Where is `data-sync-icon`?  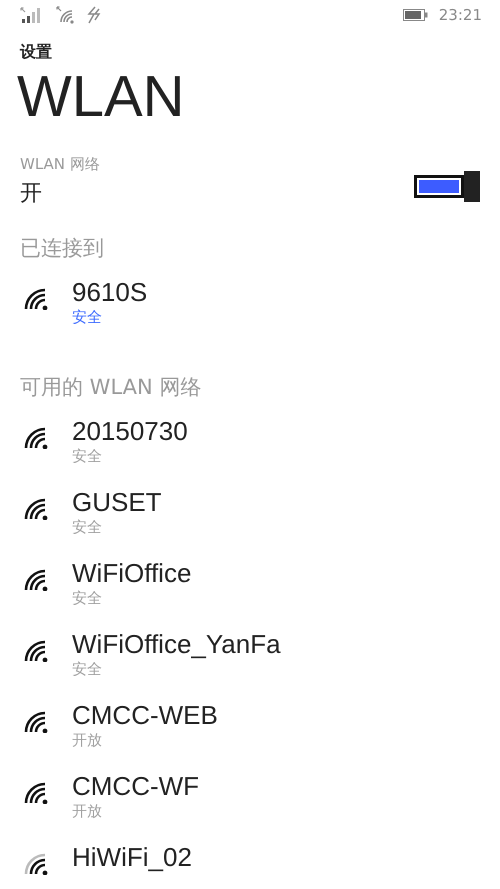 data-sync-icon is located at coordinates (94, 15).